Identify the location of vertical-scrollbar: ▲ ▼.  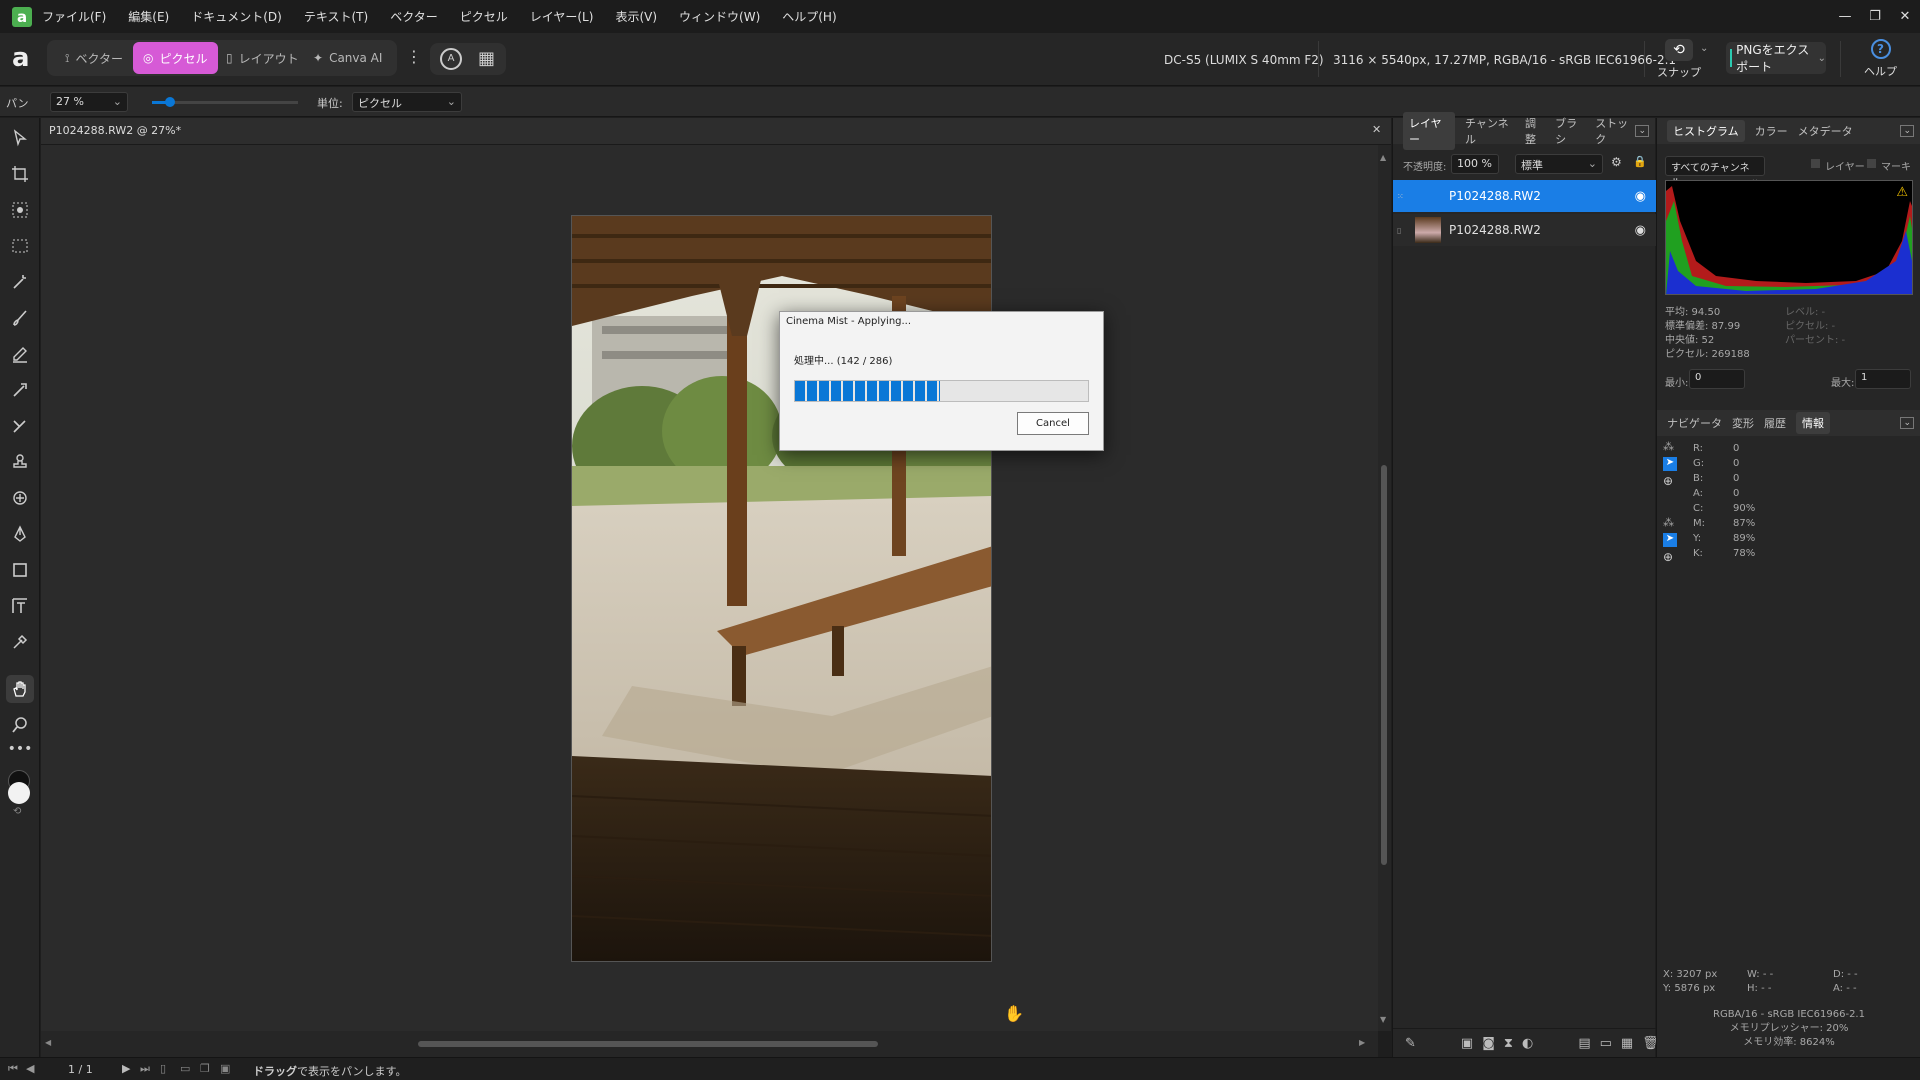
(1384, 588).